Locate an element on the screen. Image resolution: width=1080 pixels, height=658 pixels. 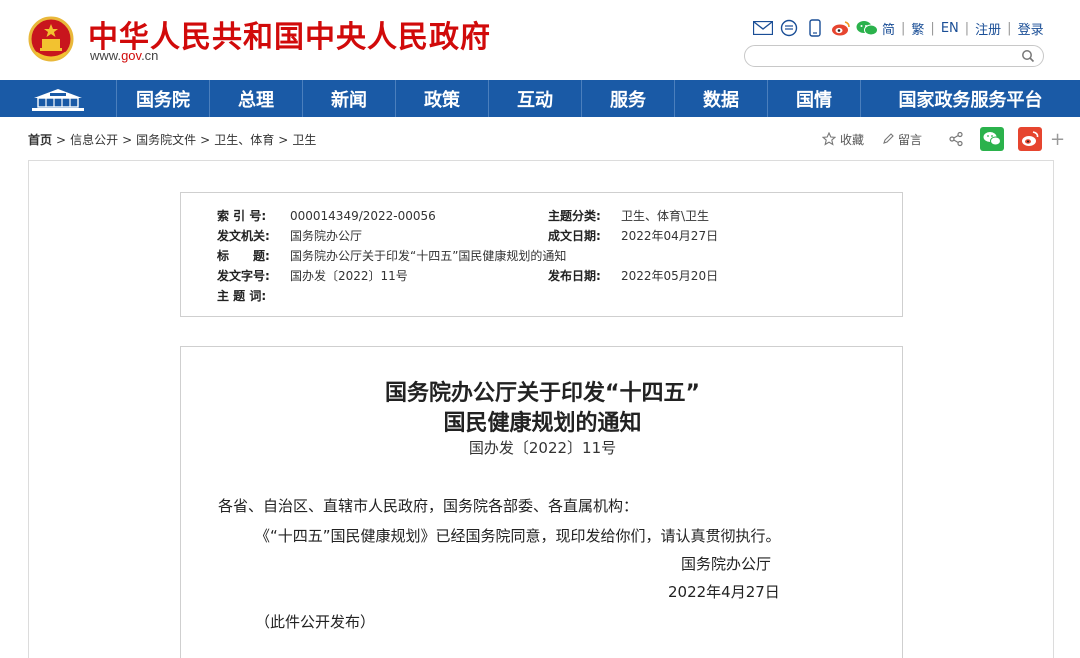
meta-row-keywords: 主 题 词: is located at coordinates (253, 295).